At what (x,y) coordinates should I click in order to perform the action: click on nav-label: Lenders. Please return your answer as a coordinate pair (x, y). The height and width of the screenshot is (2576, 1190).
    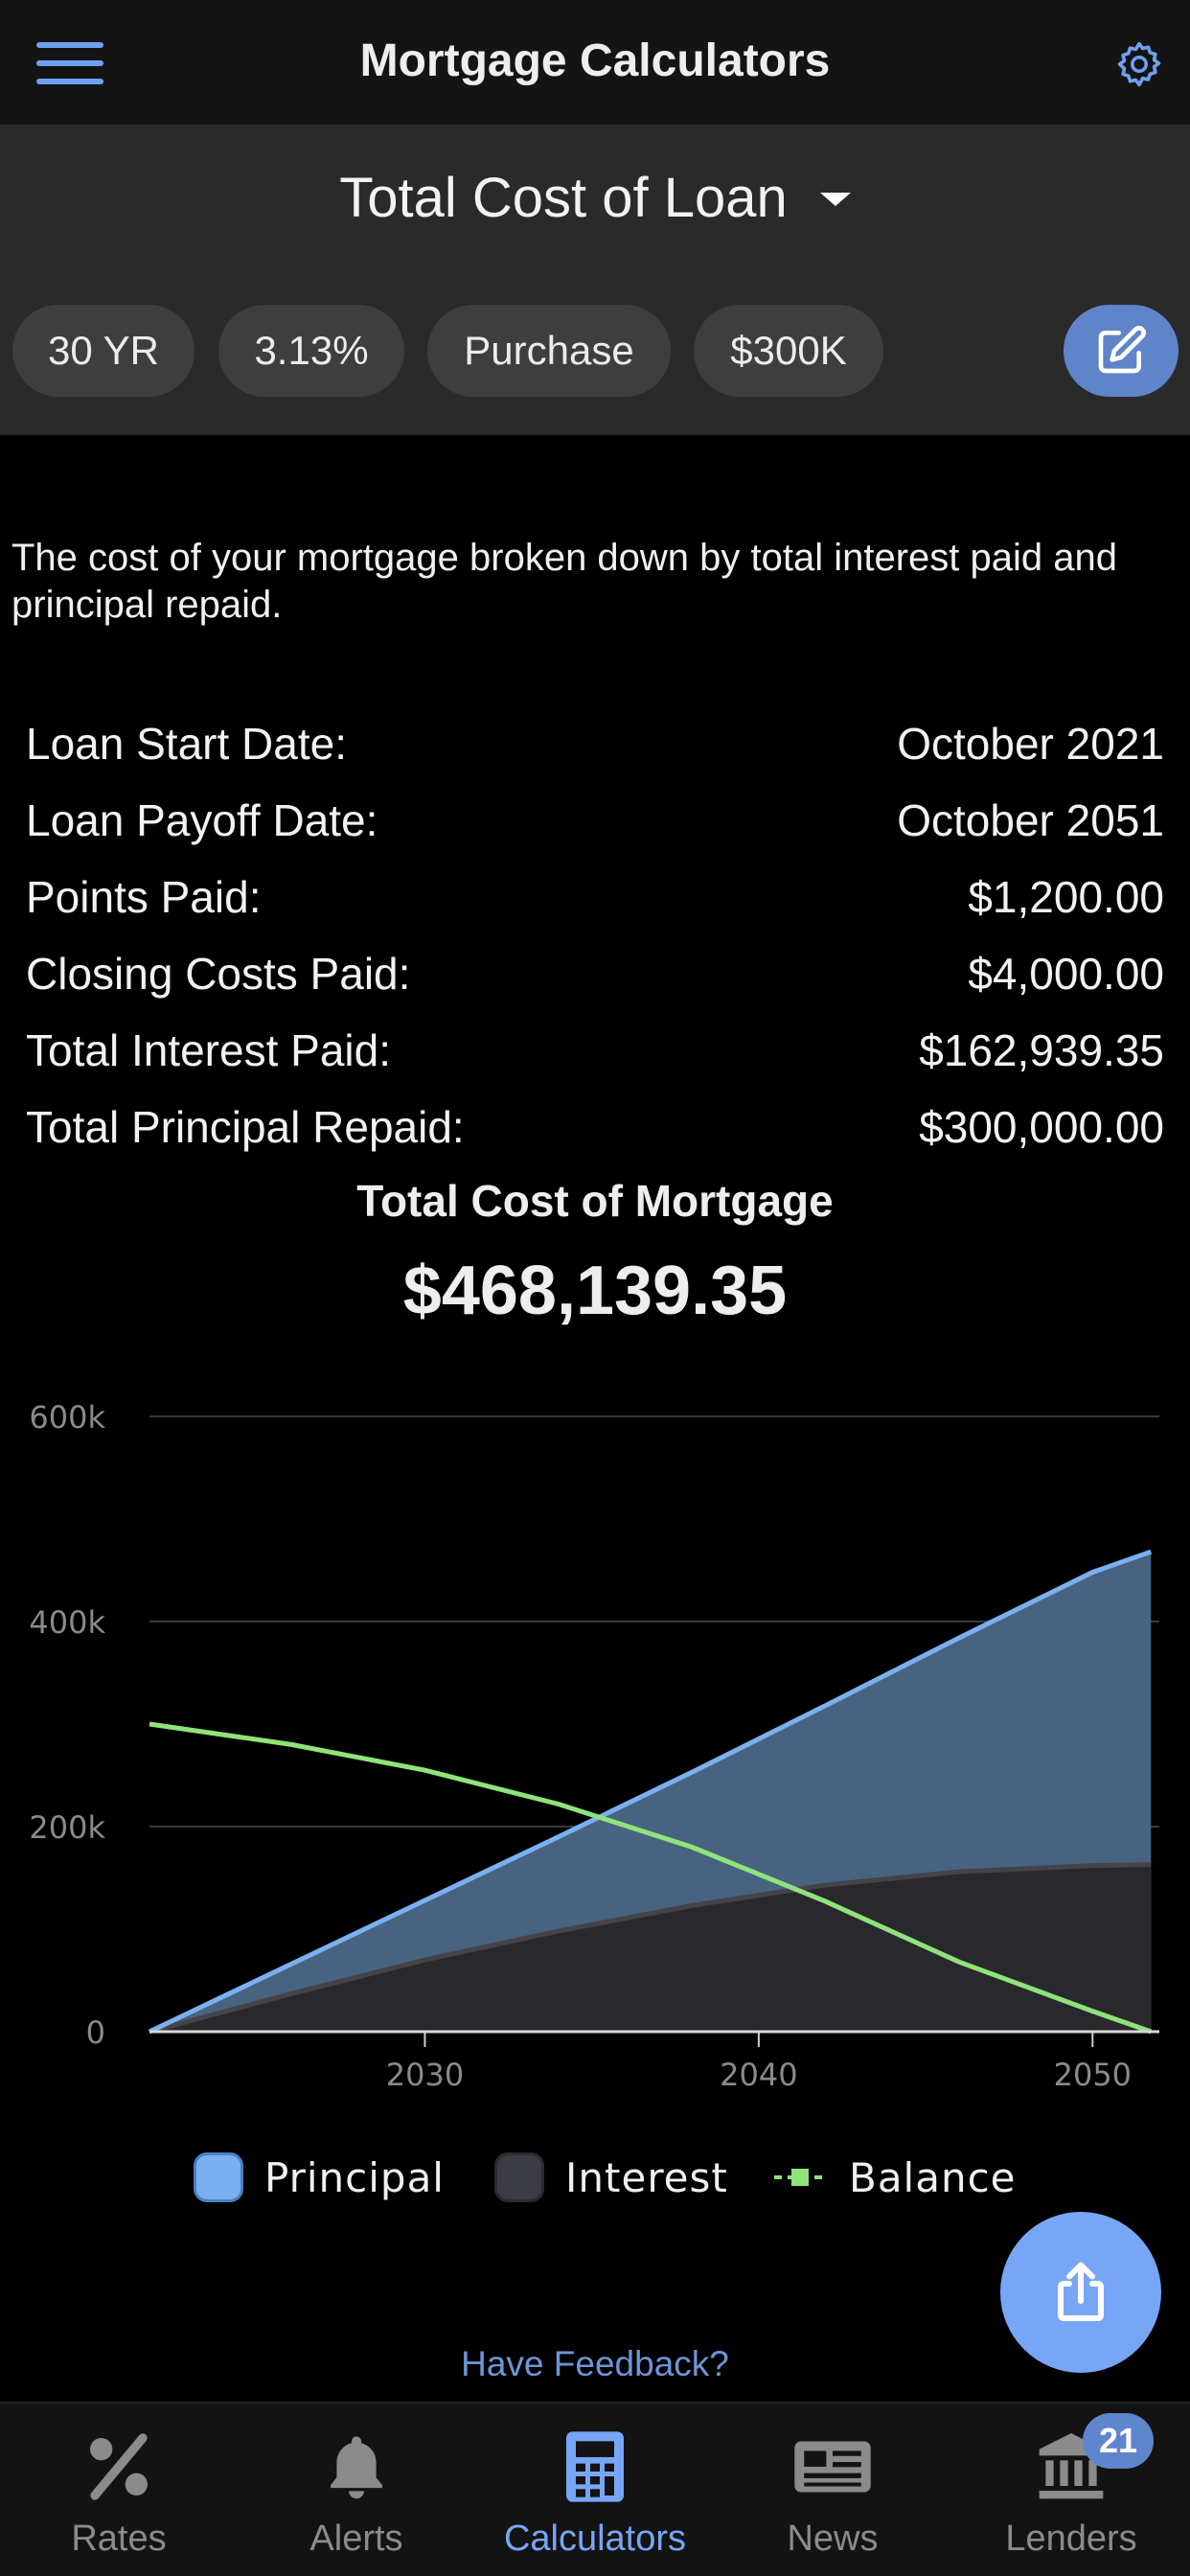
    Looking at the image, I should click on (1071, 2538).